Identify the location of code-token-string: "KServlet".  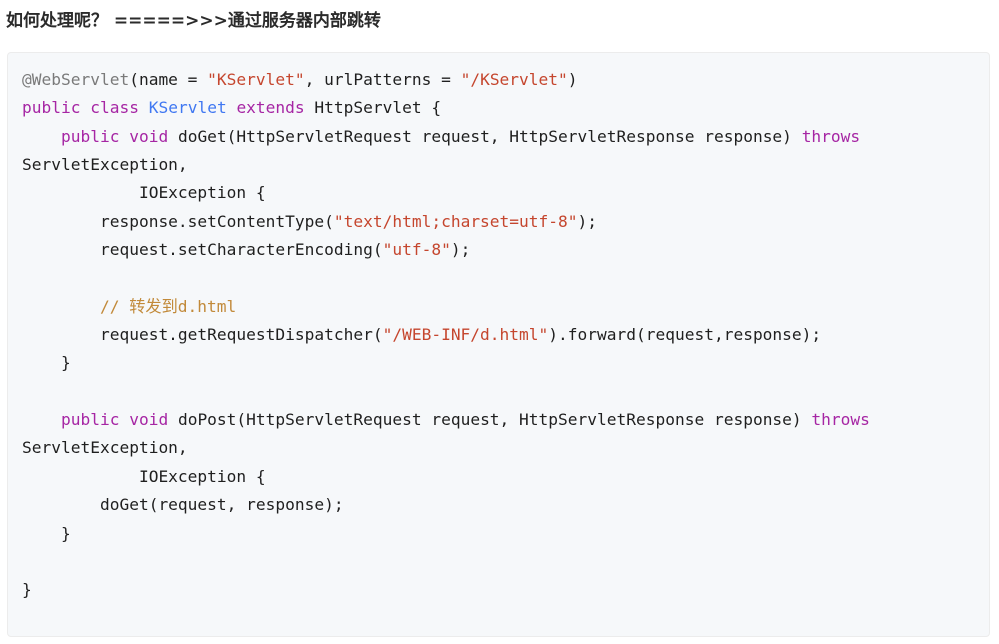
(256, 79).